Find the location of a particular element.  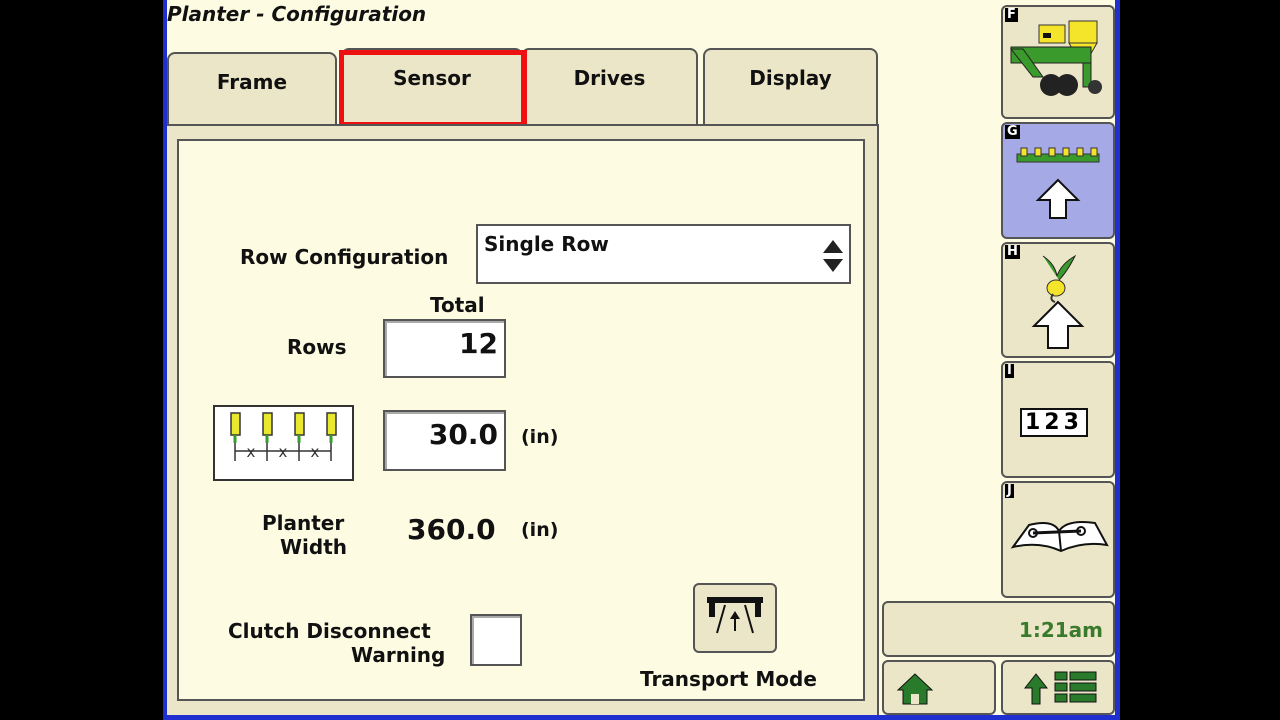

softkey-h-label: H is located at coordinates (1012, 251).